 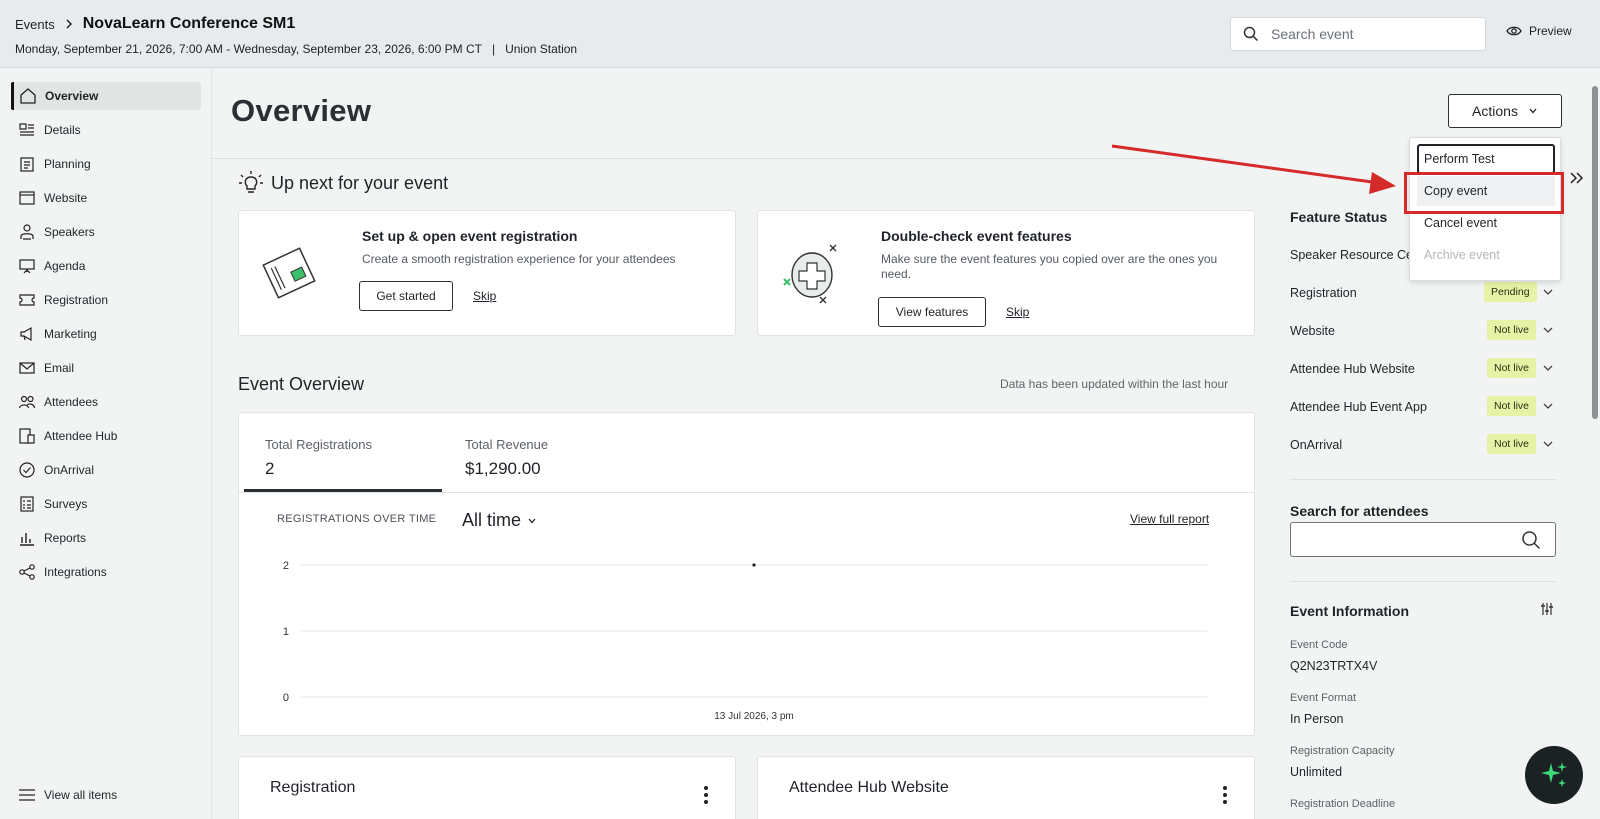 What do you see at coordinates (1547, 609) in the screenshot?
I see `sliders-icon` at bounding box center [1547, 609].